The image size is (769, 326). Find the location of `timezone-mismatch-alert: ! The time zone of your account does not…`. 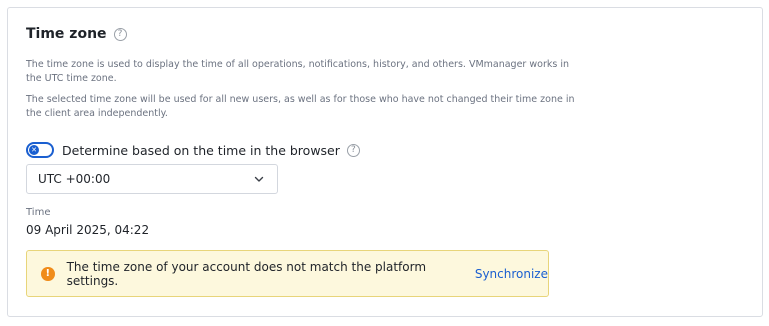

timezone-mismatch-alert: ! The time zone of your account does not… is located at coordinates (287, 273).